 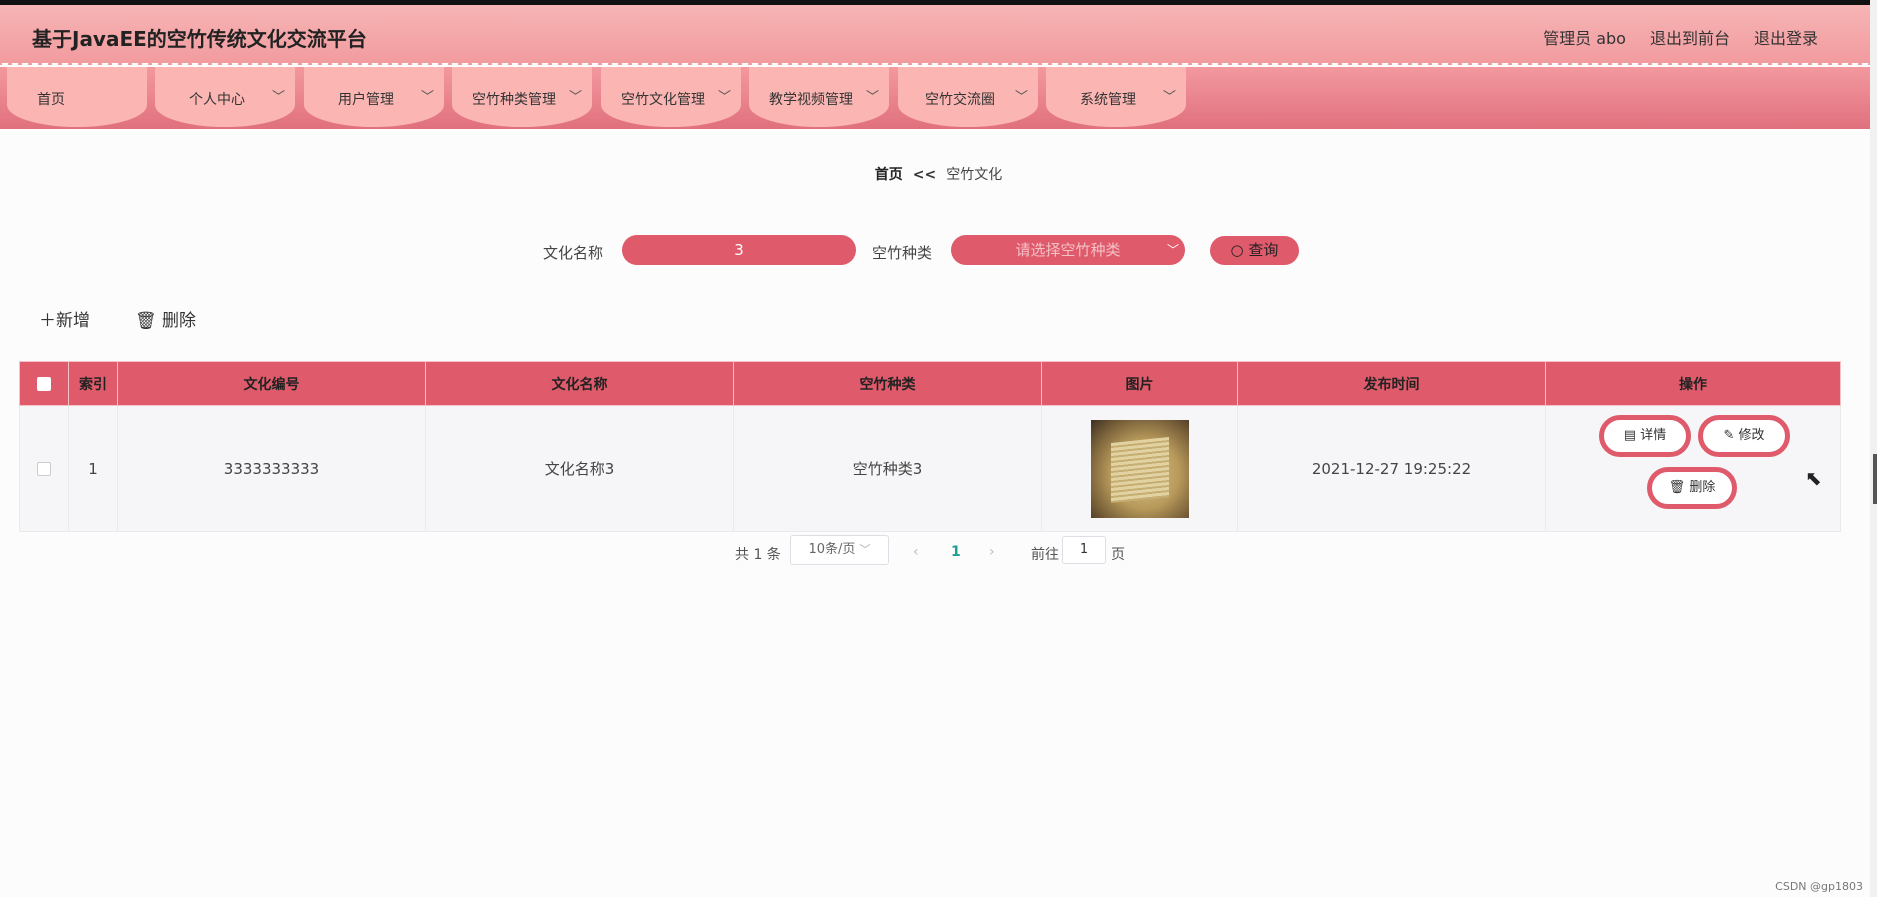 I want to click on row-checkbox, so click(x=44, y=469).